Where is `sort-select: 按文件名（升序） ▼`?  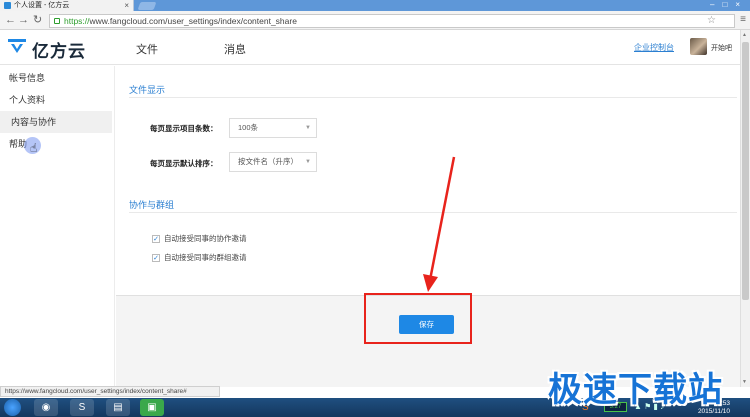
sort-select: 按文件名（升序） ▼ is located at coordinates (273, 162).